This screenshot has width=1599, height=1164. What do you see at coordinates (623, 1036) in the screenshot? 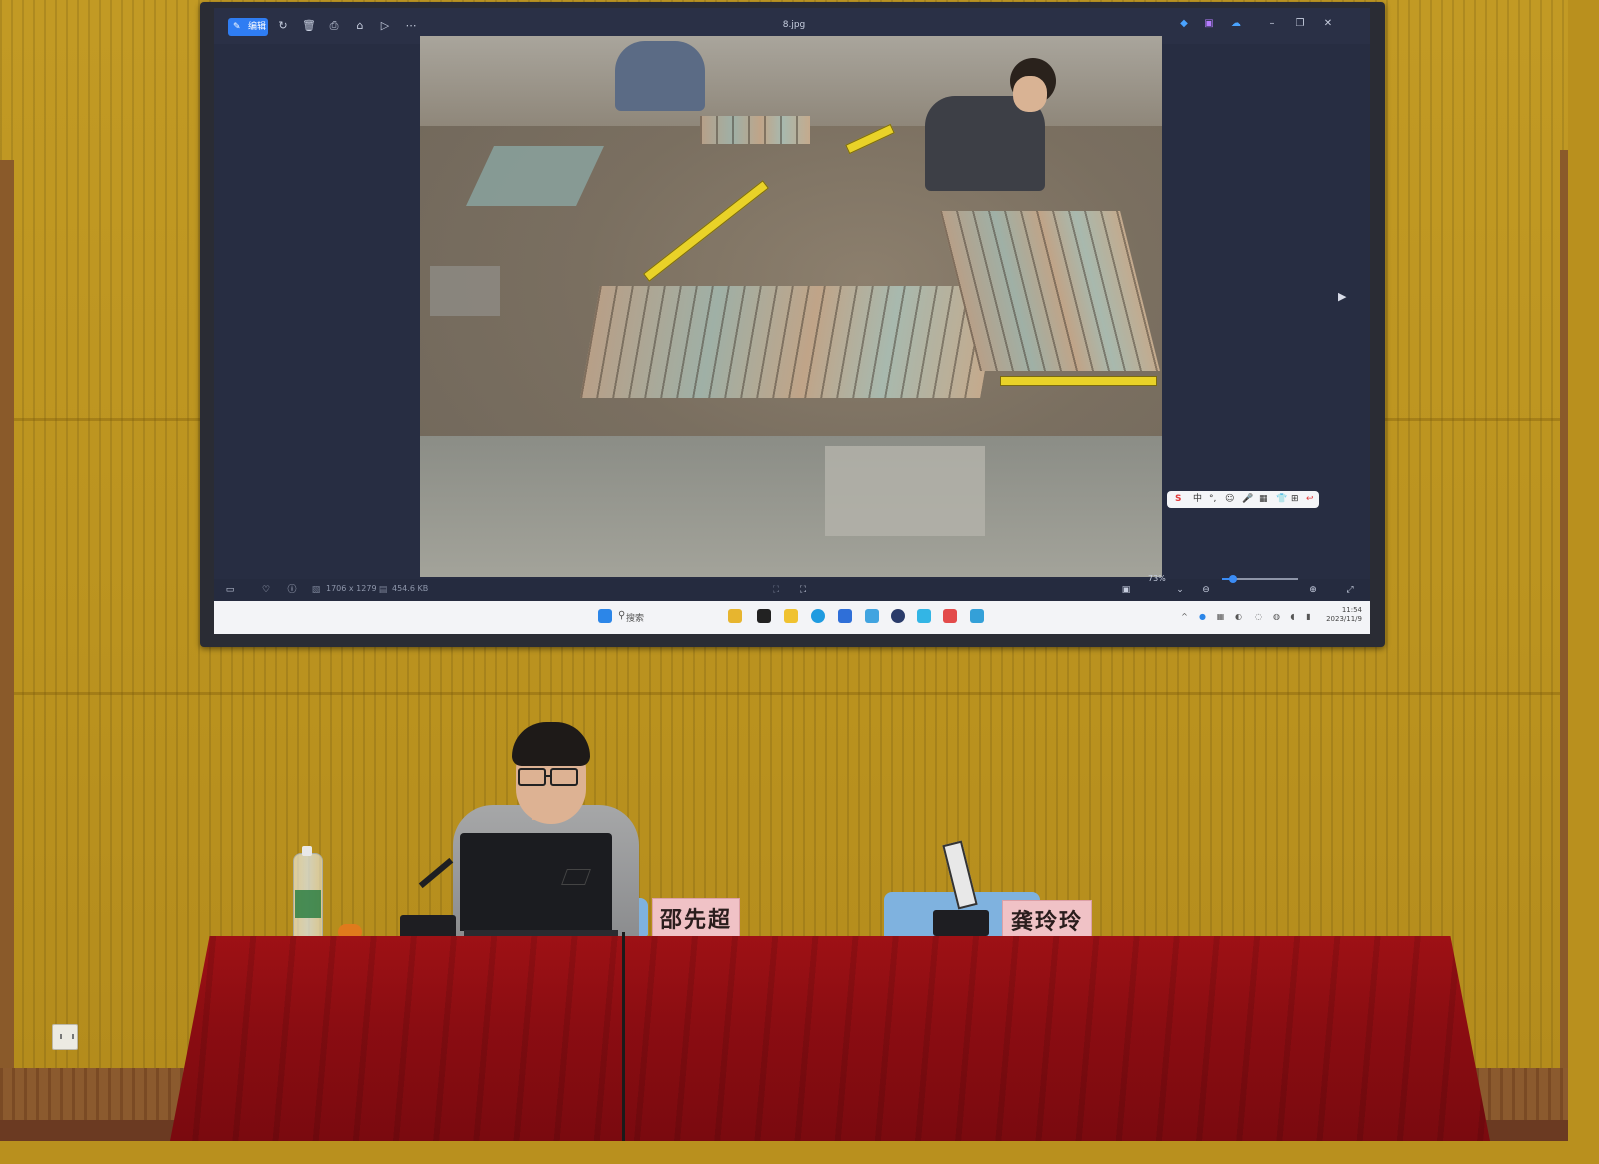
I see `laptop-cable` at bounding box center [623, 1036].